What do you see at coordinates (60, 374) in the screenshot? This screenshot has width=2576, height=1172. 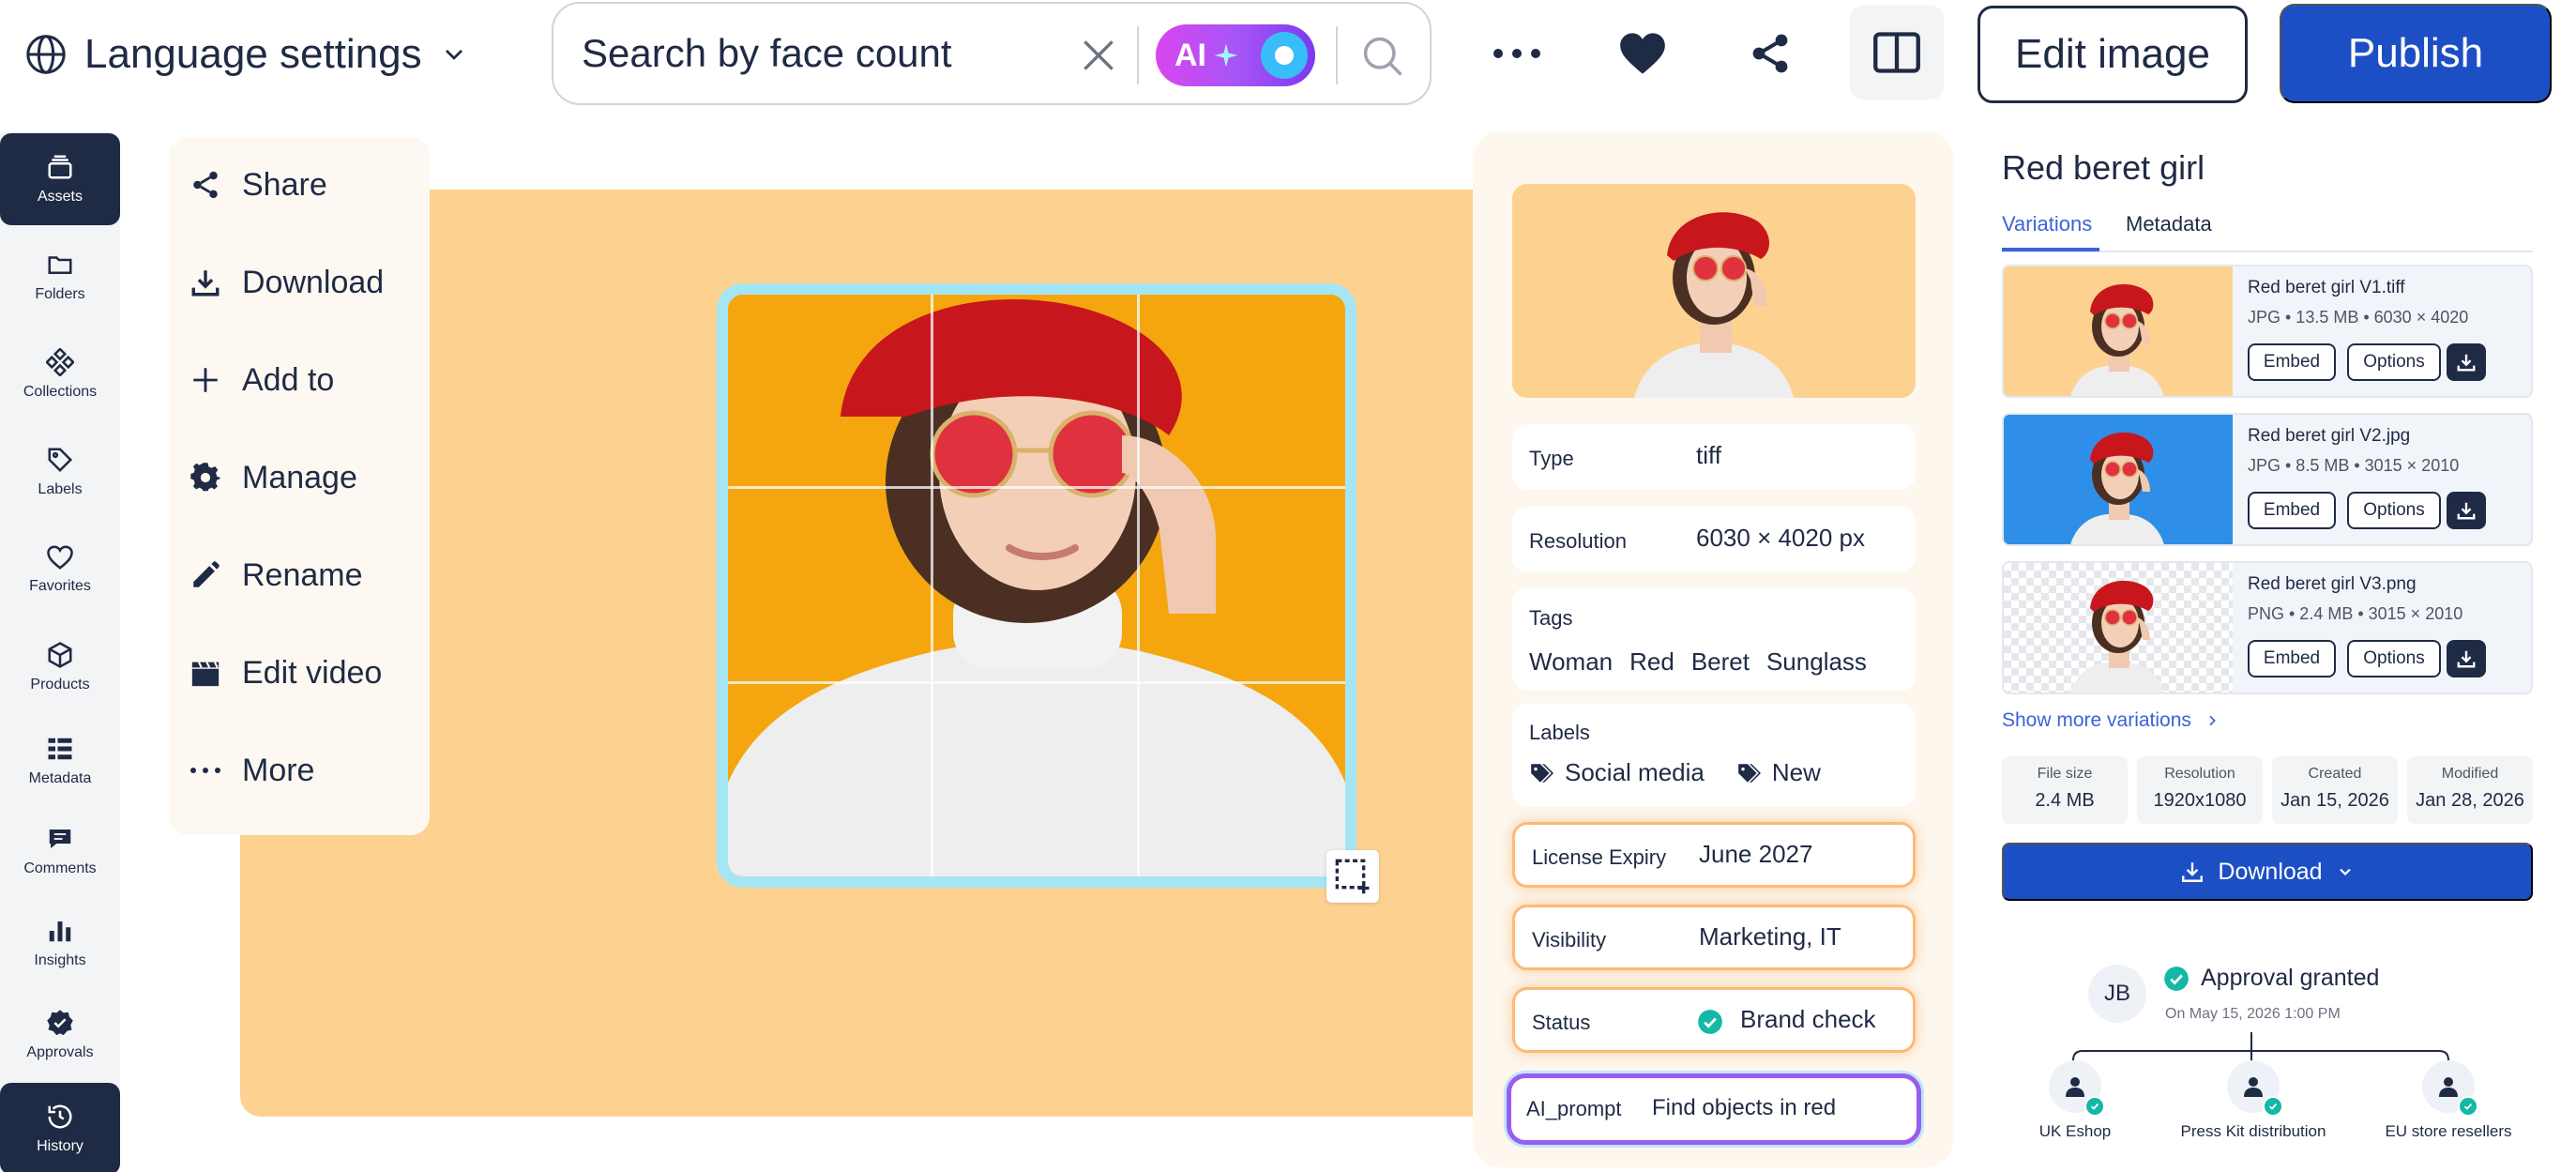 I see `sidebar-item-collections: Collections` at bounding box center [60, 374].